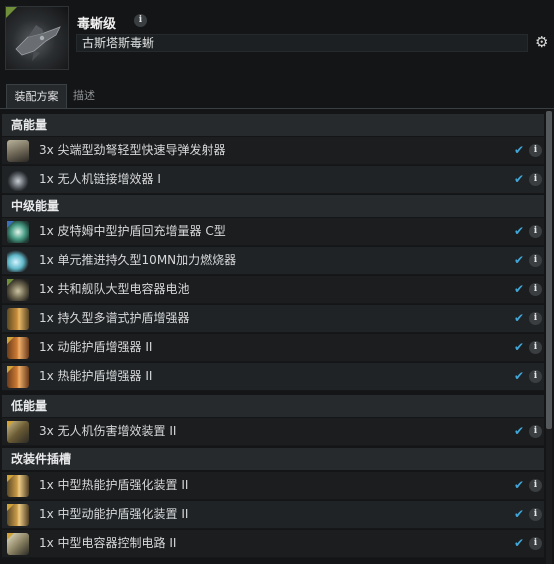 This screenshot has width=554, height=564. I want to click on shield-hardener-icon, so click(18, 319).